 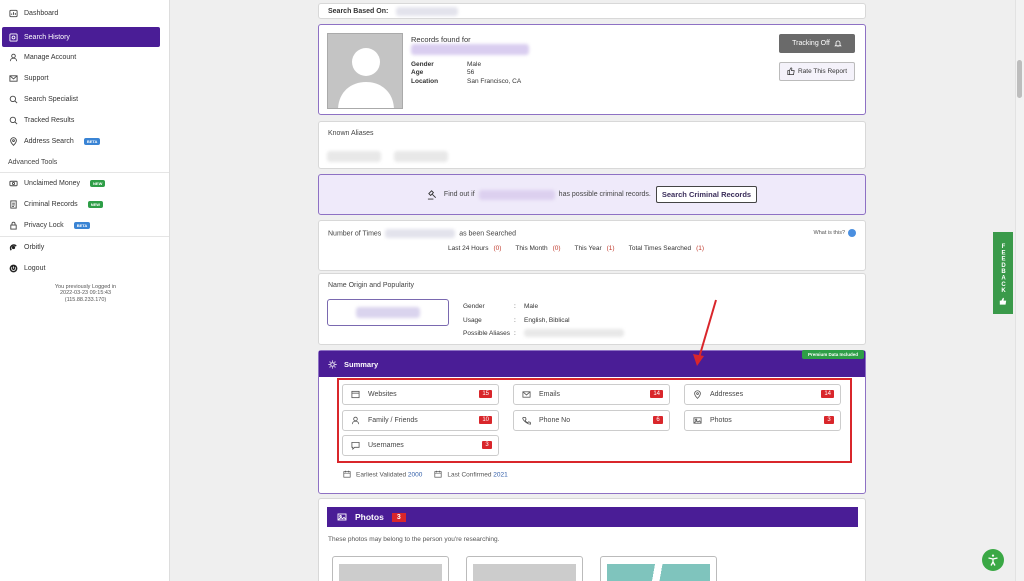 I want to click on count-badge: 10, so click(x=485, y=420).